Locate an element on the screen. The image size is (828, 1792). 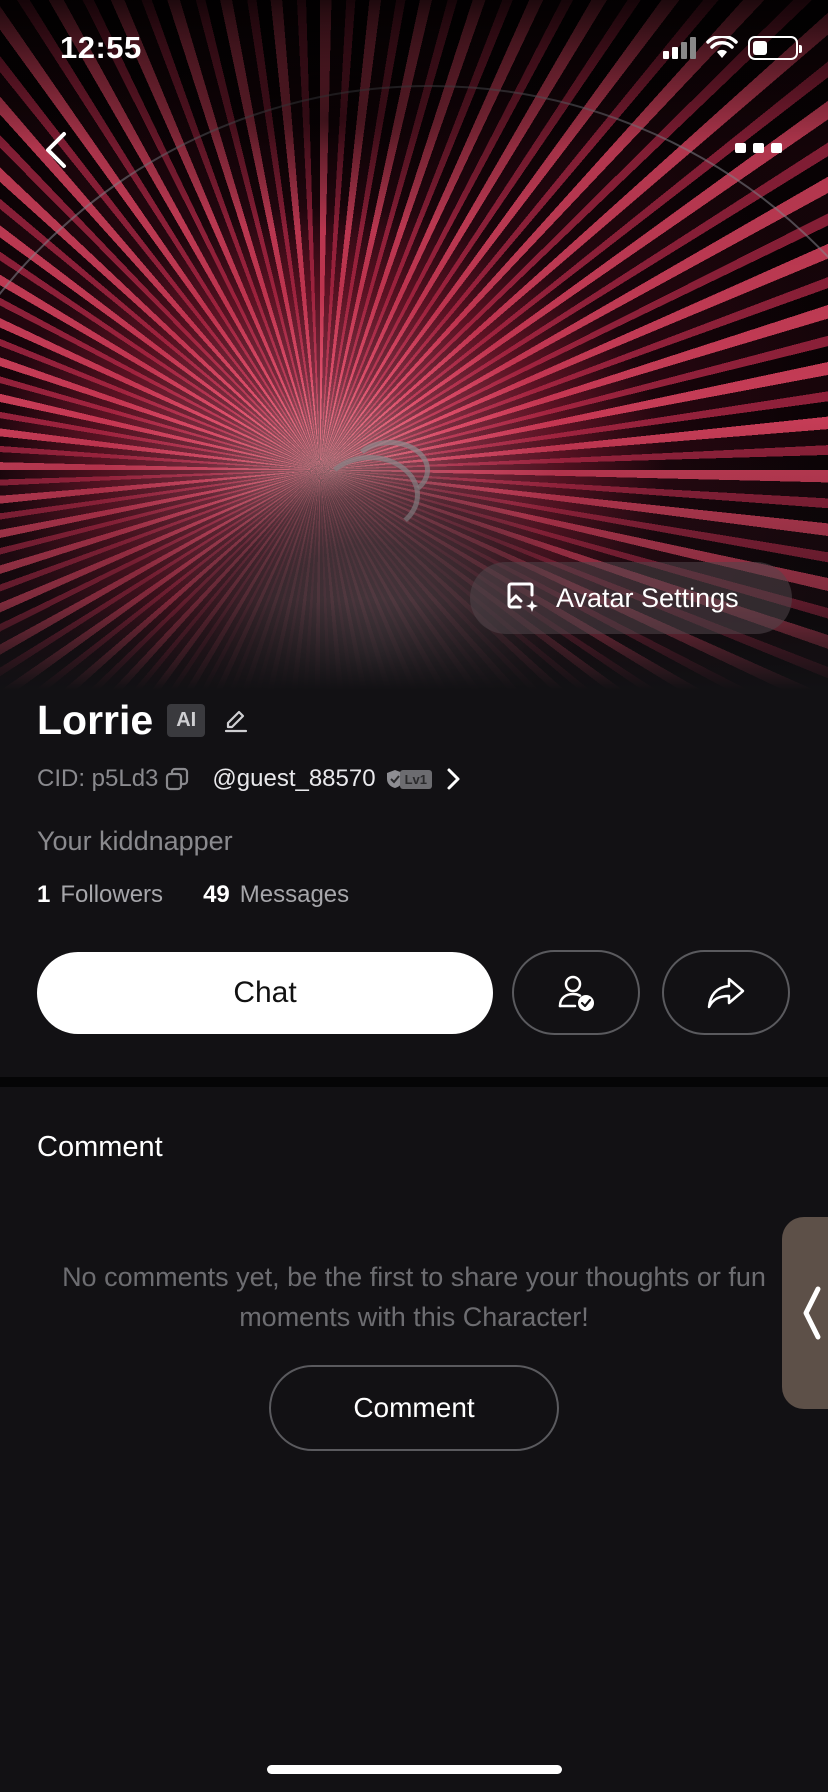
chevron-right-icon is located at coordinates (453, 779).